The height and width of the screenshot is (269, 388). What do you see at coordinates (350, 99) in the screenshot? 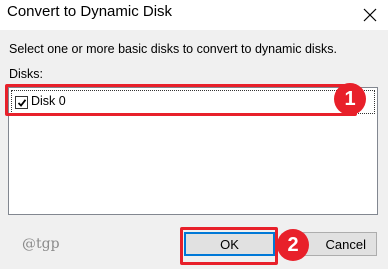
I see `step-badge-1: 1` at bounding box center [350, 99].